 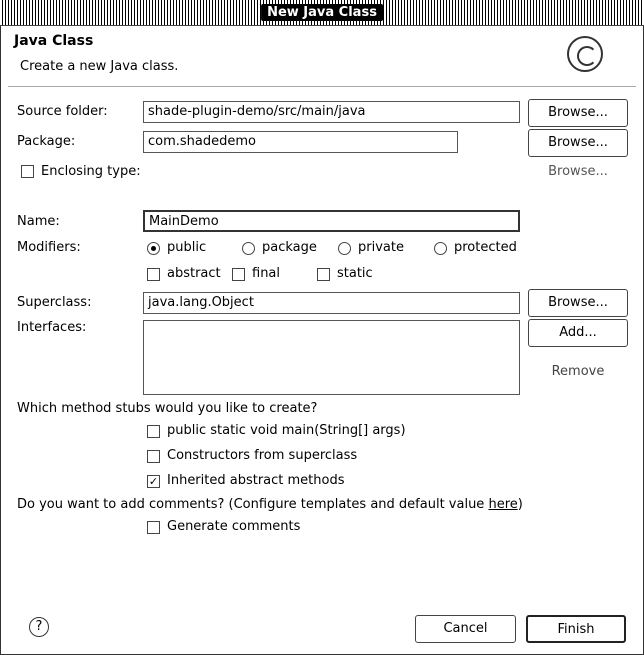 I want to click on stub-inherited-checkbox: ✓, so click(x=153, y=481).